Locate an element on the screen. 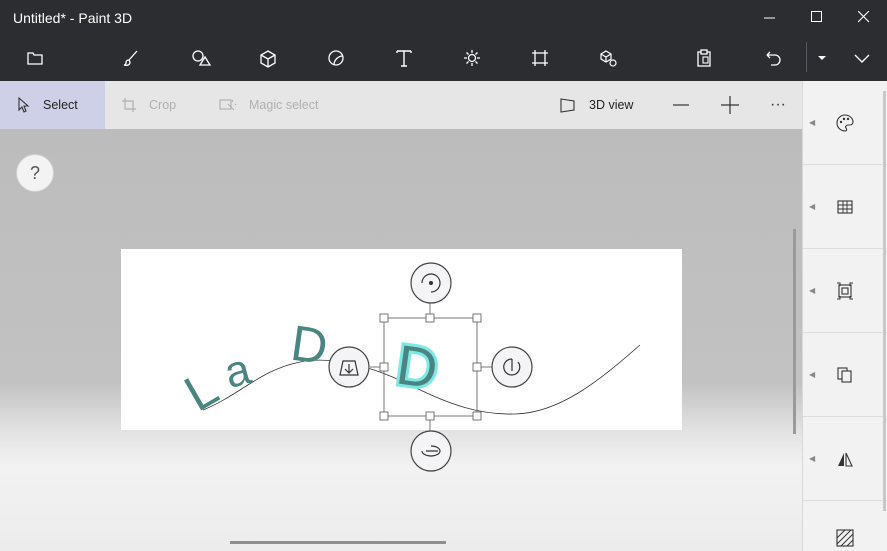  expand-toolbar-button is located at coordinates (862, 58).